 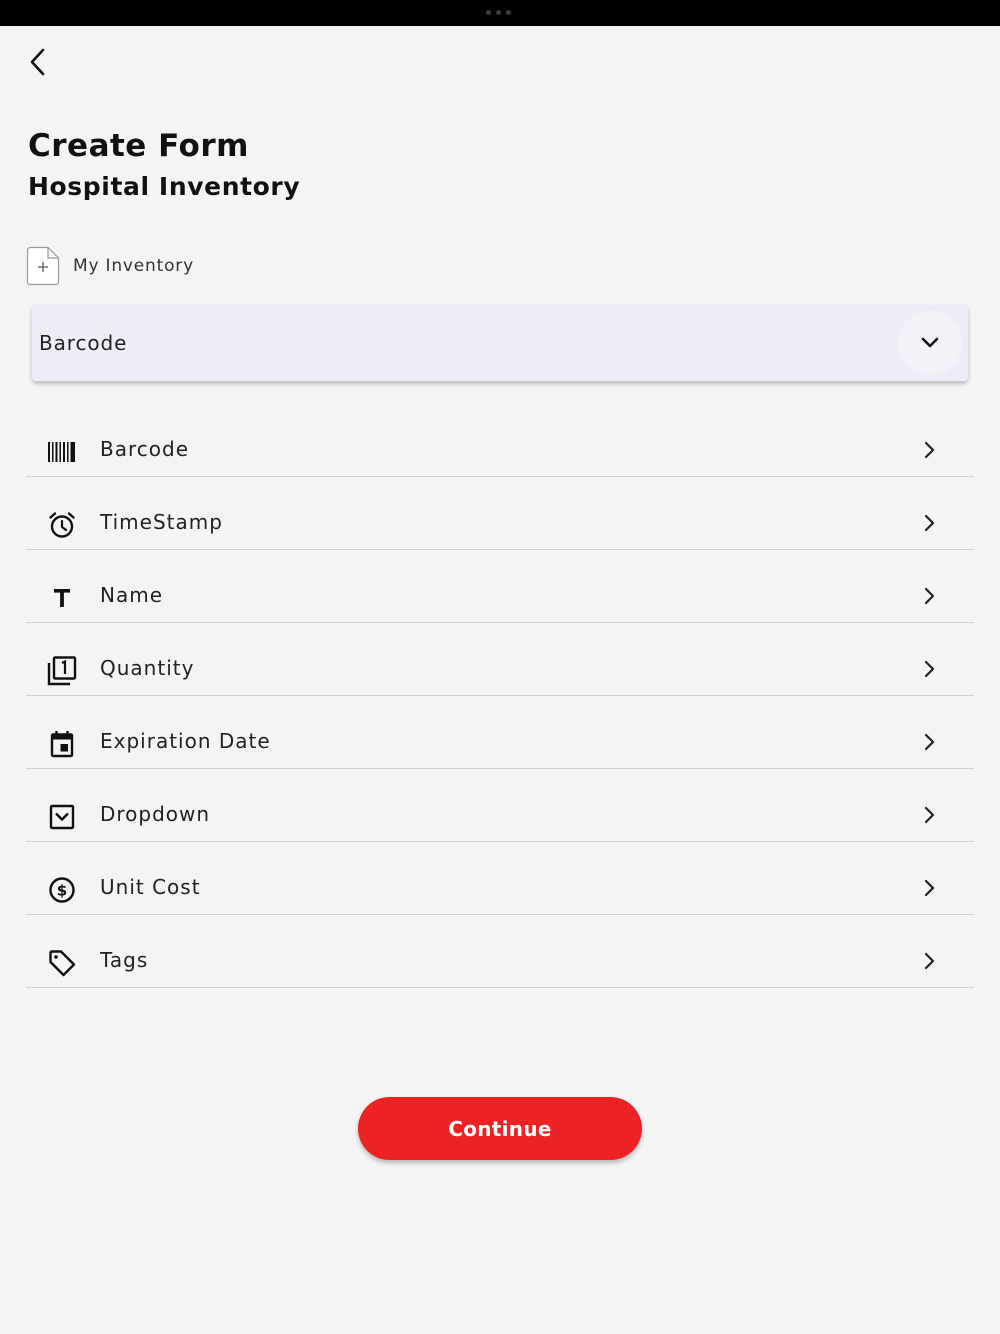 I want to click on chevron-left-icon, so click(x=37, y=62).